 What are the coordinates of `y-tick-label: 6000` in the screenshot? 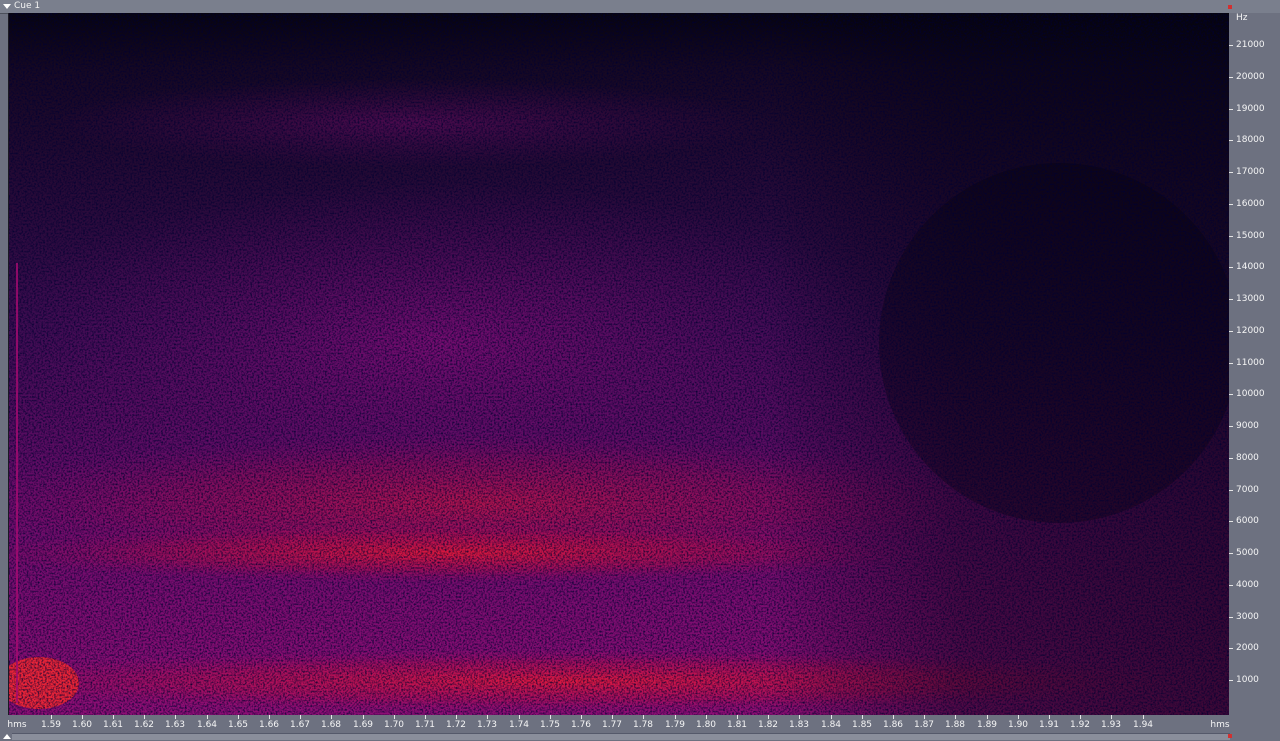 It's located at (1247, 521).